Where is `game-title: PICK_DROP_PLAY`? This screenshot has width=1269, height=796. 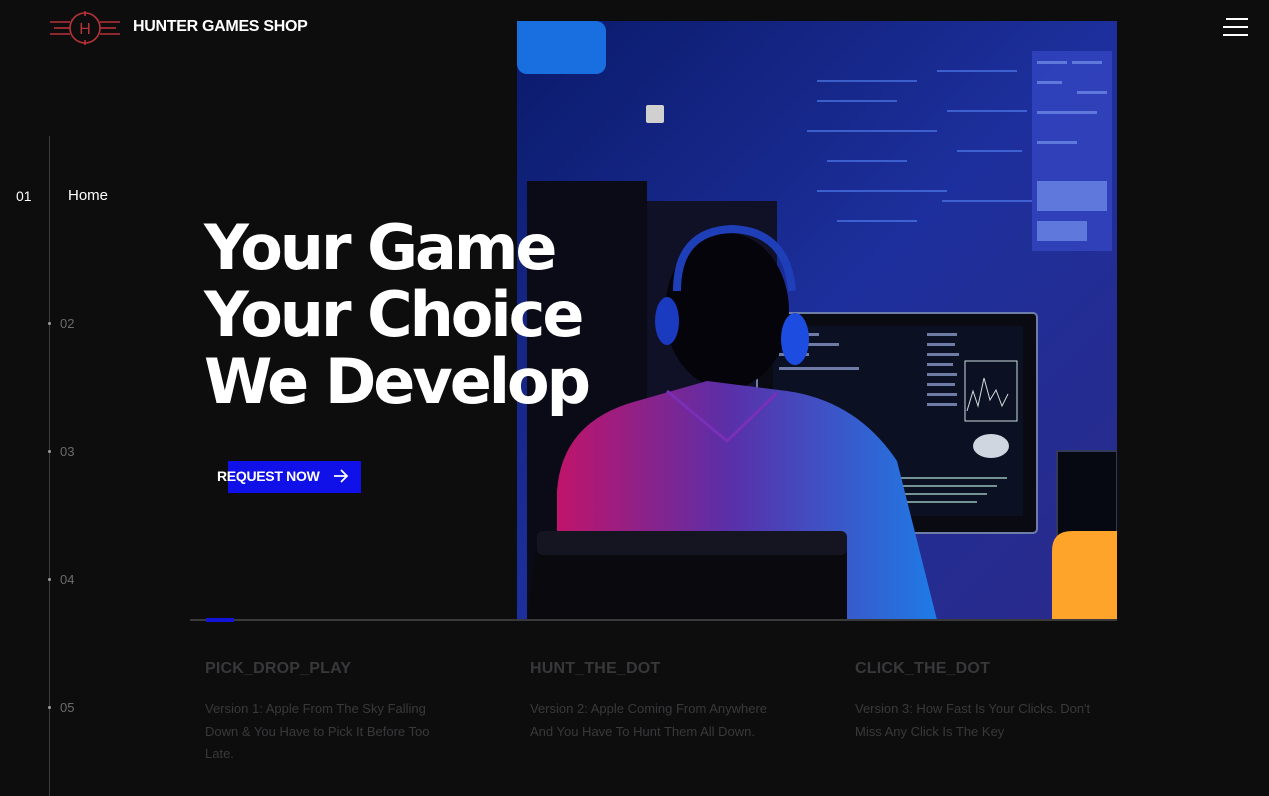 game-title: PICK_DROP_PLAY is located at coordinates (335, 669).